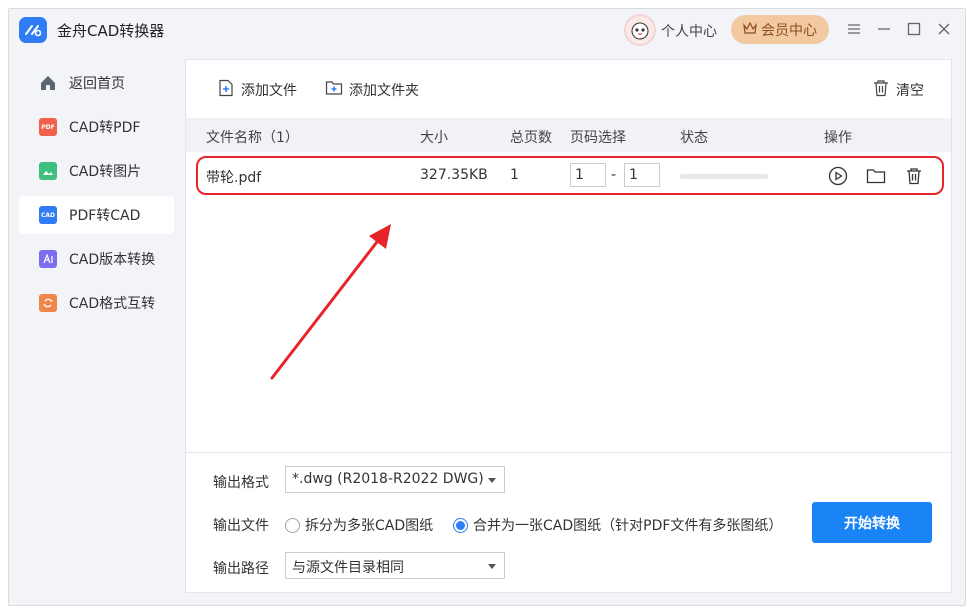  Describe the element at coordinates (48, 127) in the screenshot. I see `pdf-file-icon: PDF` at that location.